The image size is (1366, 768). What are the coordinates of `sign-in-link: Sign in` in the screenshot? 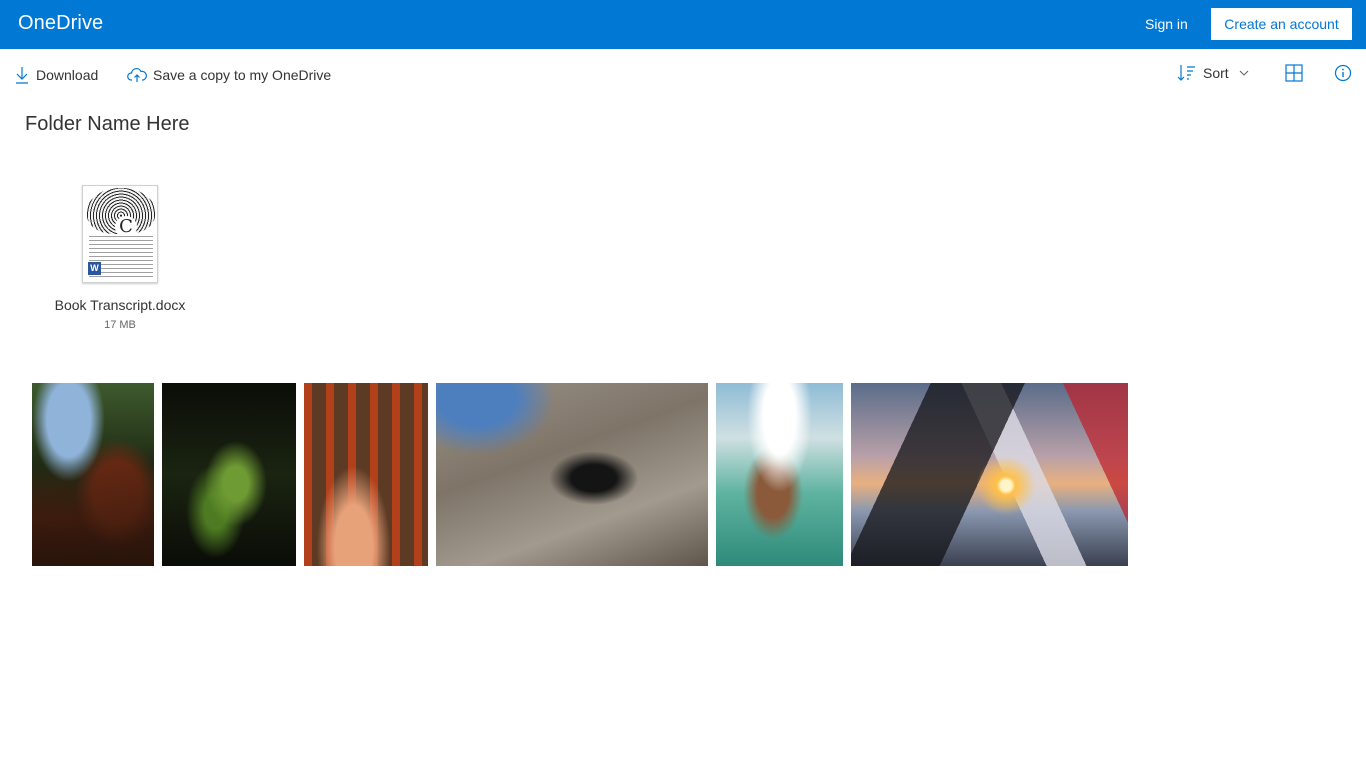 It's located at (1166, 24).